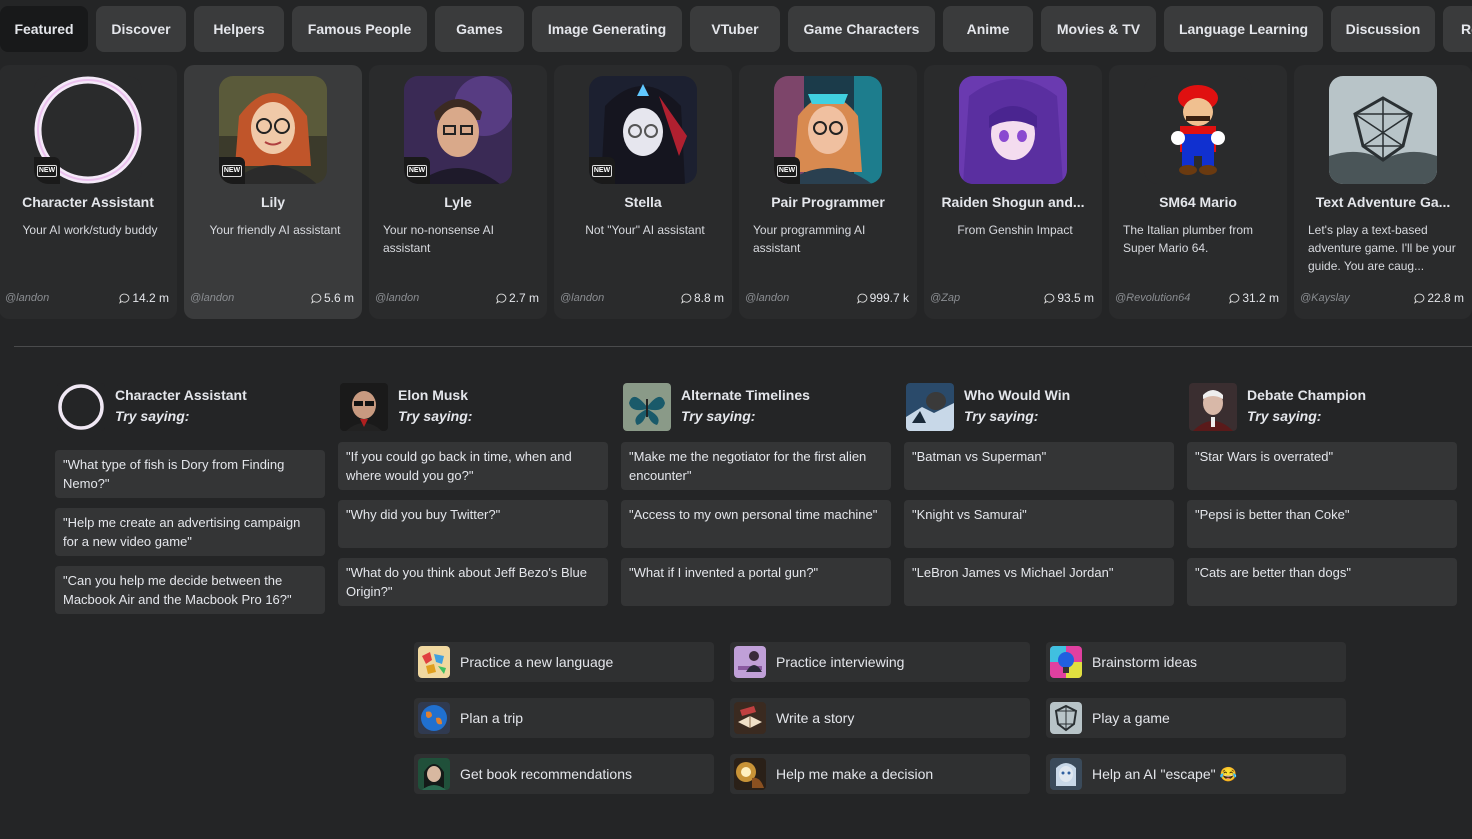 The width and height of the screenshot is (1472, 839). I want to click on character-description: From Genshin Impact, so click(1015, 230).